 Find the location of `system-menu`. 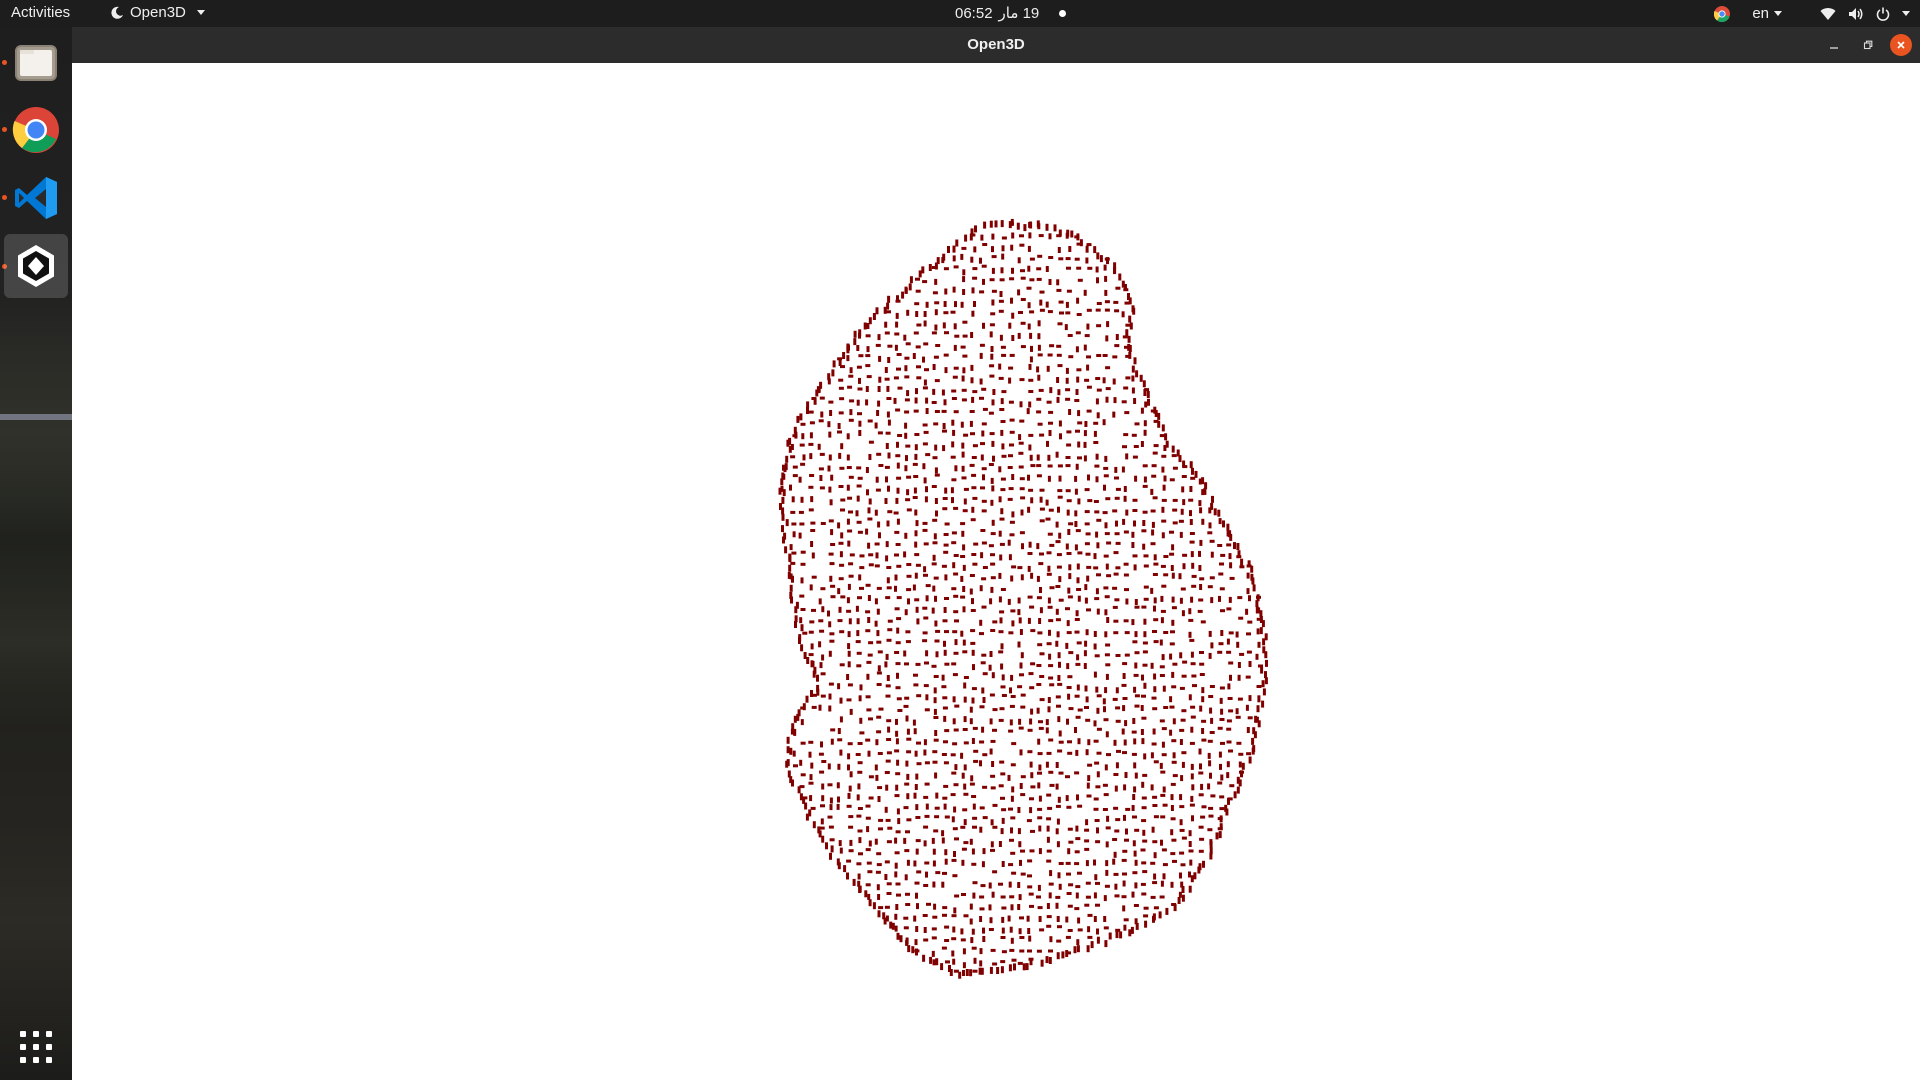

system-menu is located at coordinates (1865, 14).